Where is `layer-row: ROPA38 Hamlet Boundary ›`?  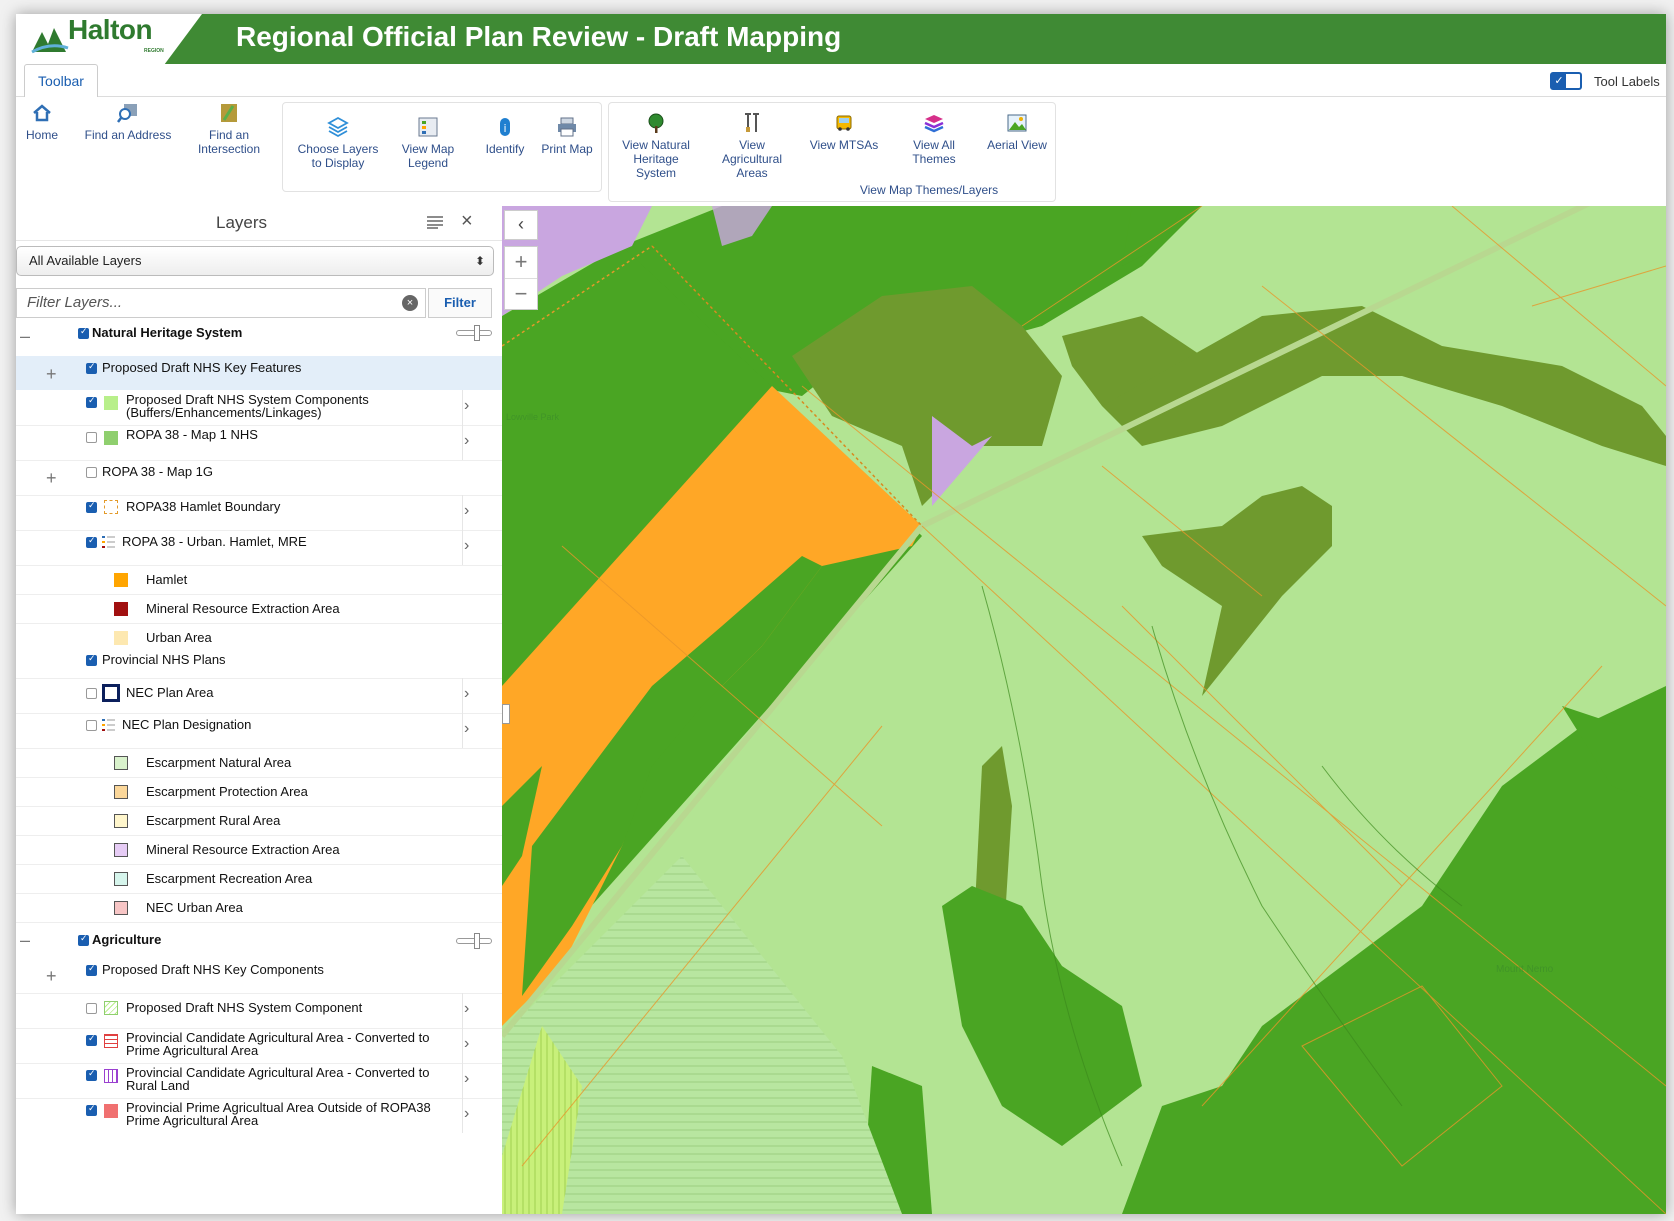 layer-row: ROPA38 Hamlet Boundary › is located at coordinates (259, 513).